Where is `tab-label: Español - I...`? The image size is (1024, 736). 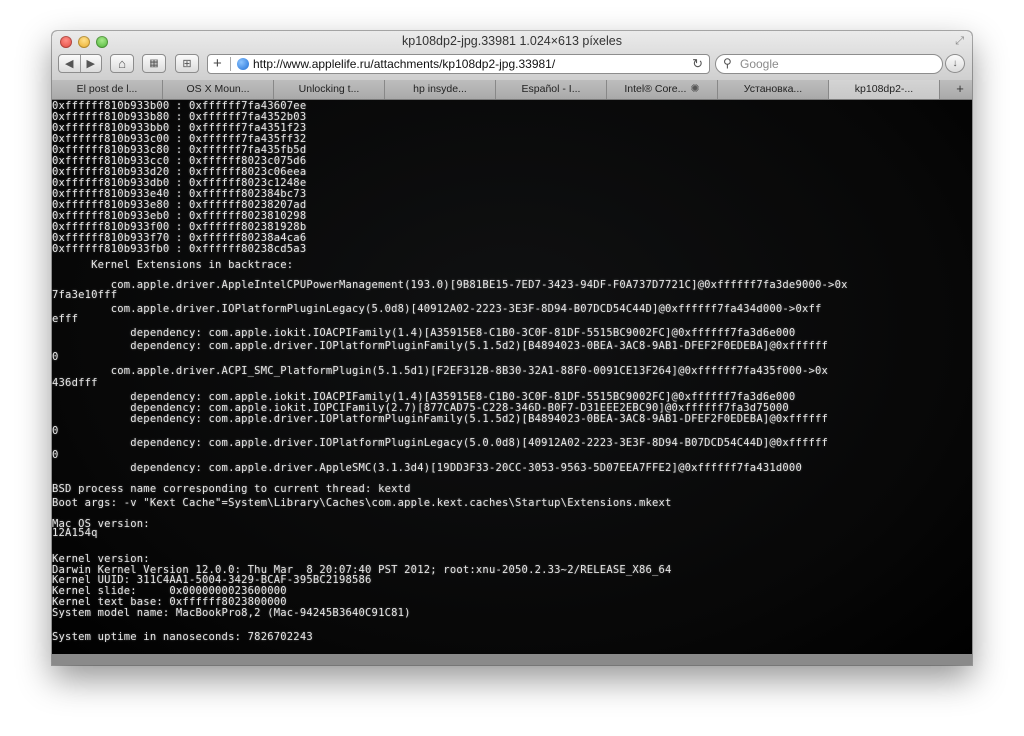
tab-label: Español - I... is located at coordinates (551, 89).